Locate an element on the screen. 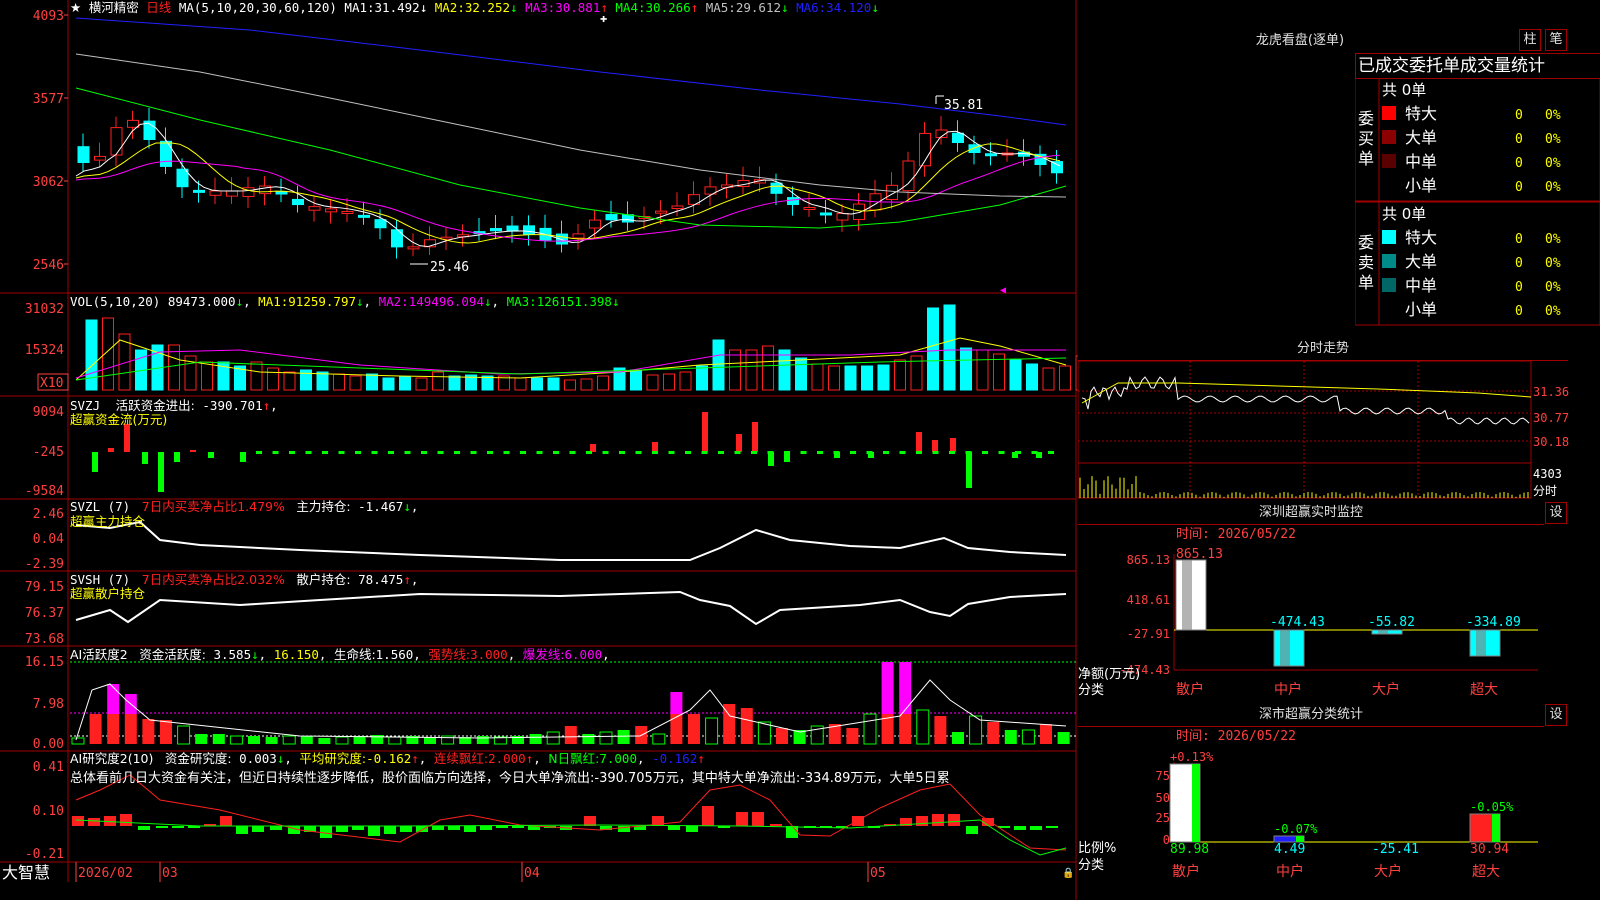 The height and width of the screenshot is (900, 1600). crosshair-icon: ✚ is located at coordinates (603, 18).